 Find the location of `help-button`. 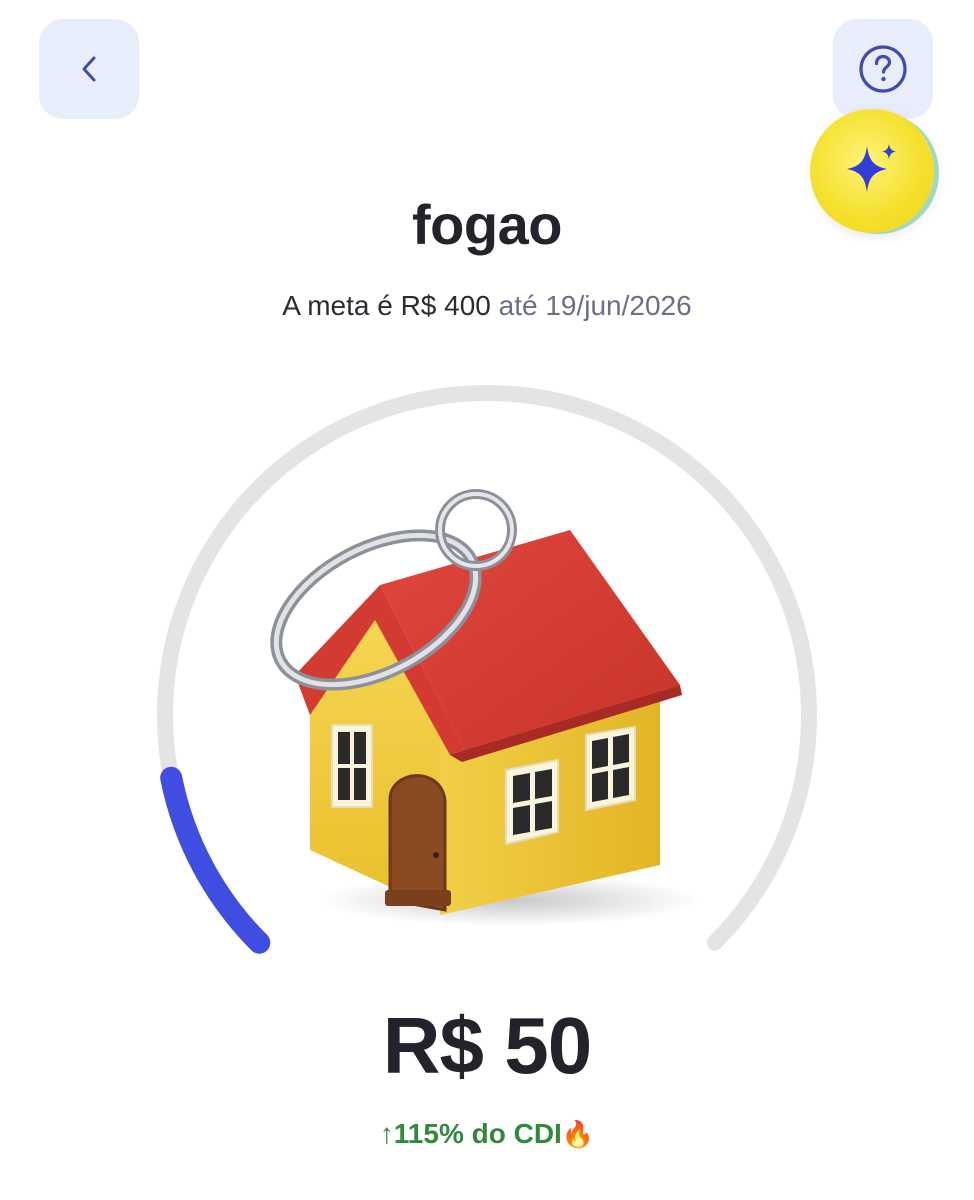

help-button is located at coordinates (883, 69).